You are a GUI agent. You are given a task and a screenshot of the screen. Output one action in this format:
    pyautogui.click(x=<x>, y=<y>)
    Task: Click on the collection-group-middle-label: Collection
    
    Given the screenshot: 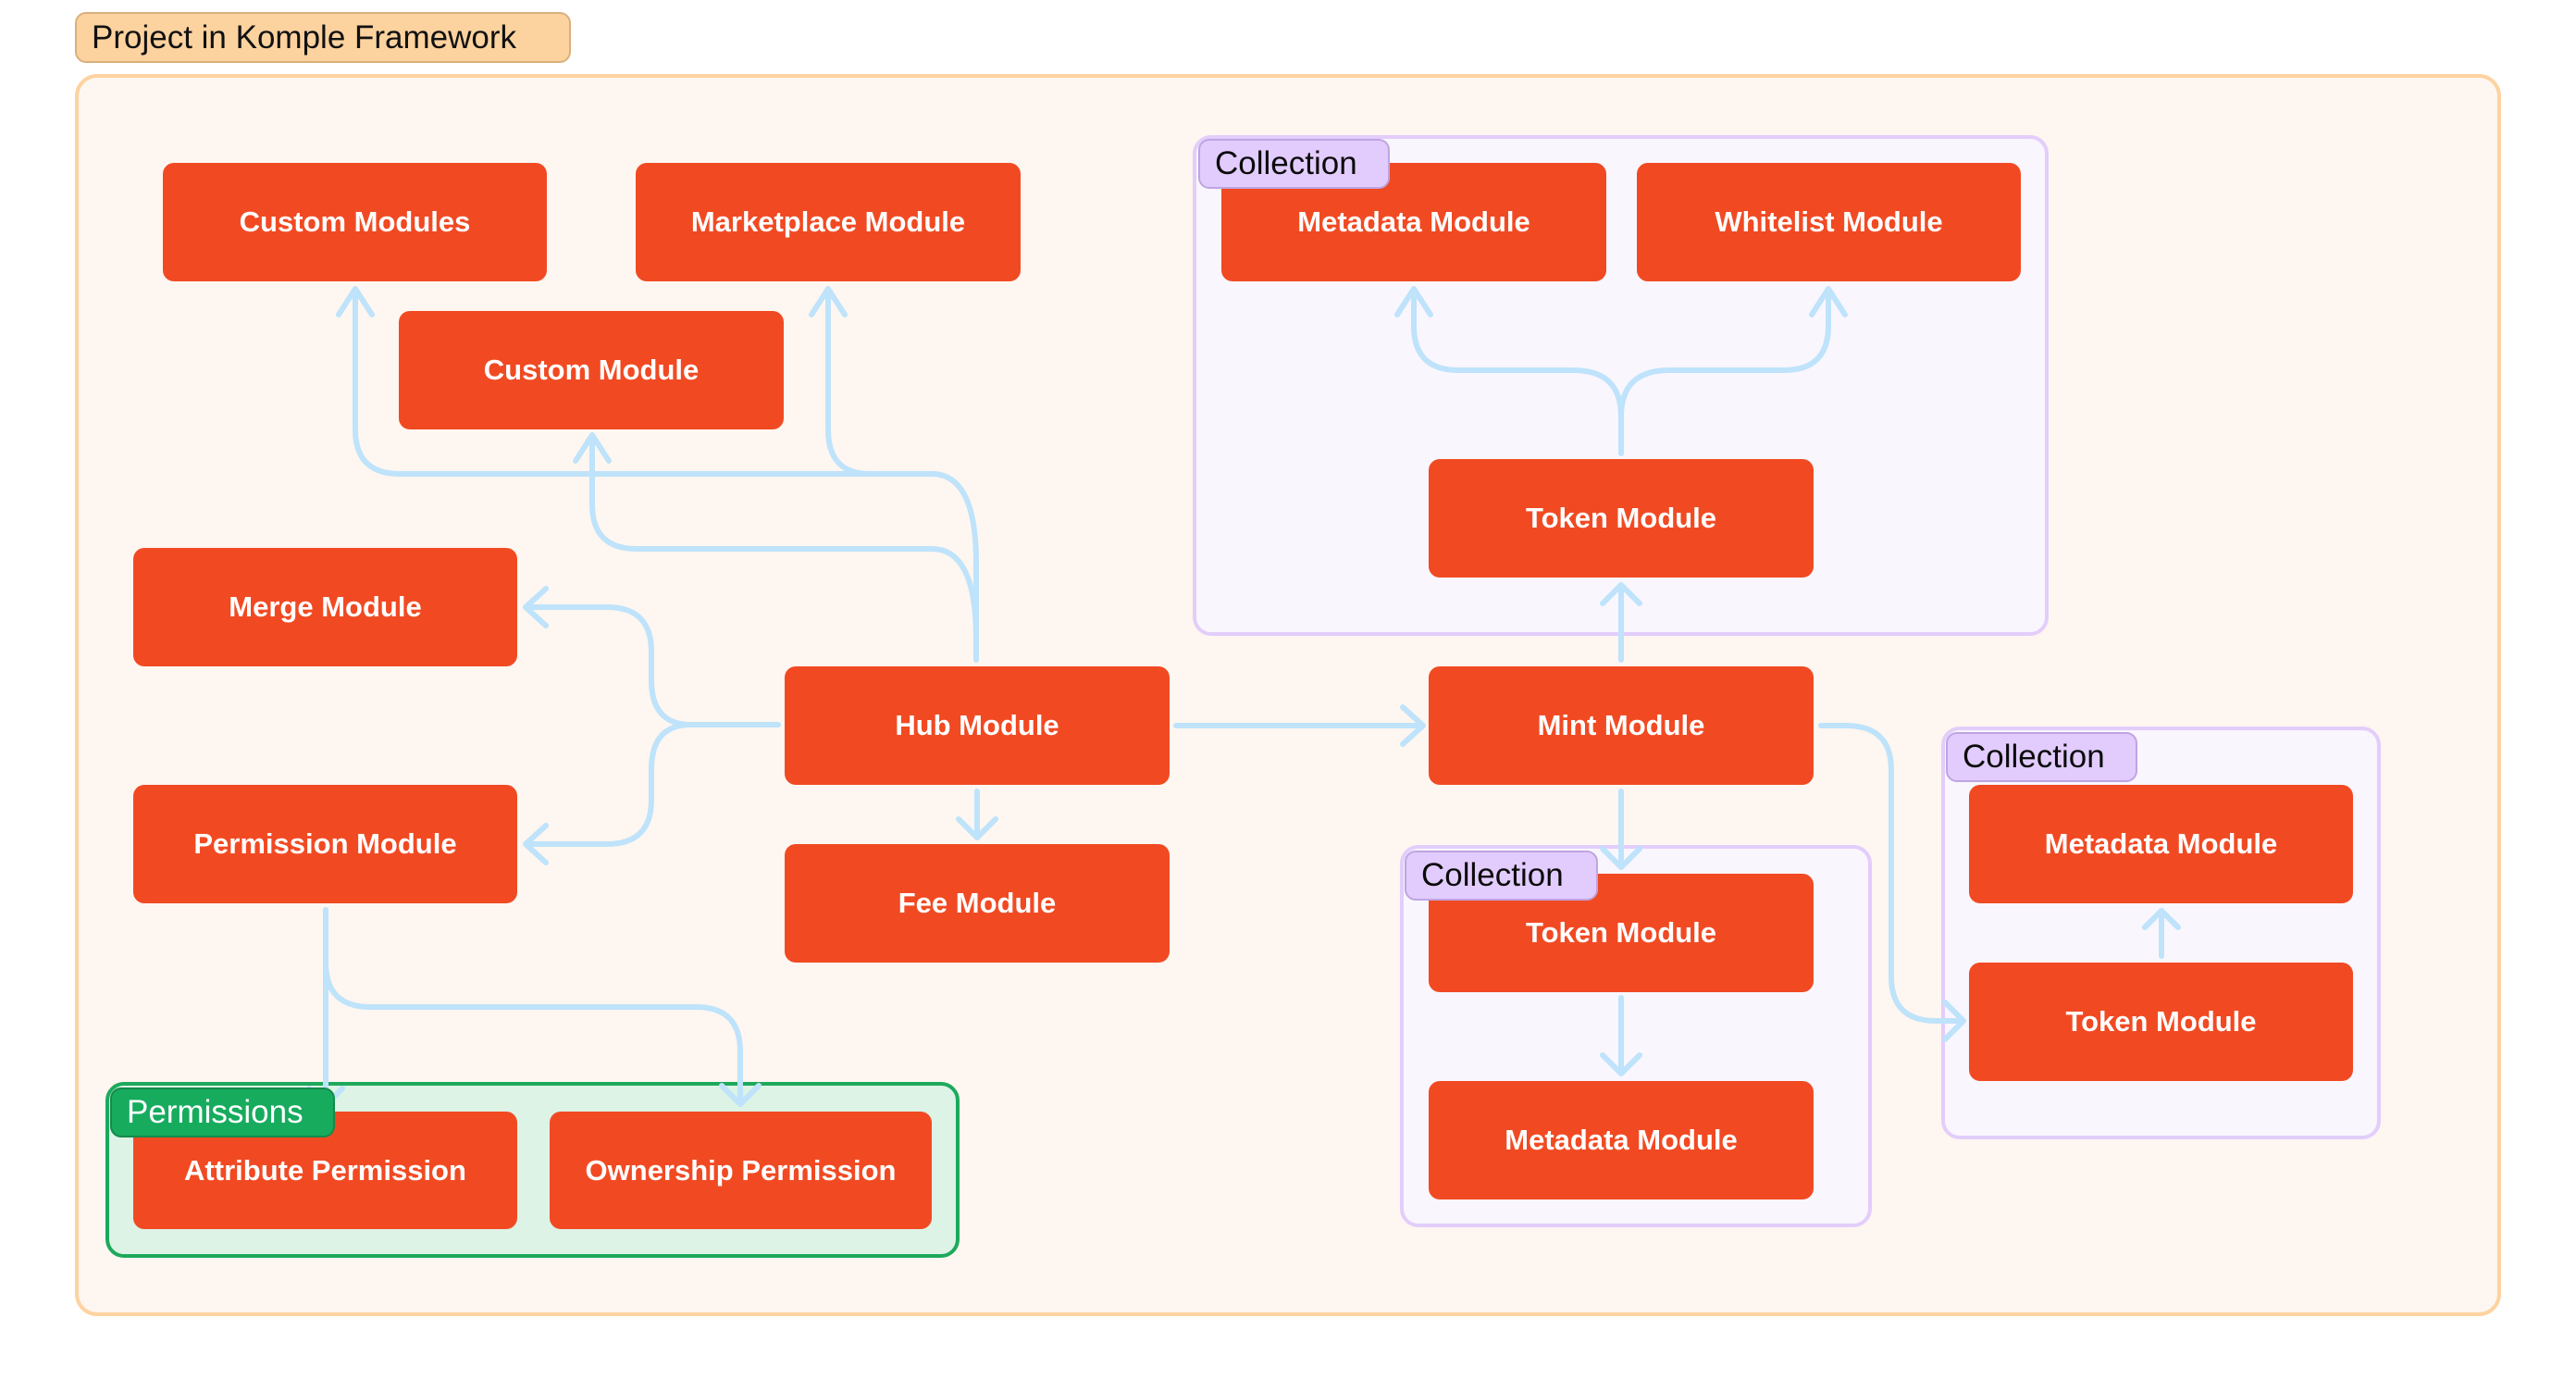 What is the action you would take?
    pyautogui.click(x=1502, y=876)
    